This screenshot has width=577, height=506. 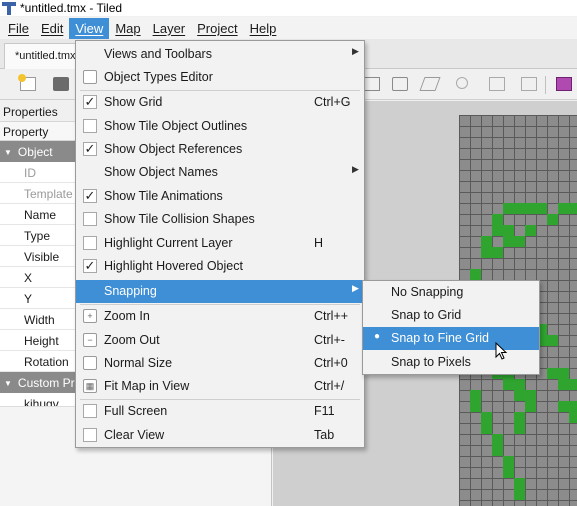 What do you see at coordinates (220, 102) in the screenshot?
I see `menu-item-show-grid: ✓ Show Grid Ctrl+G` at bounding box center [220, 102].